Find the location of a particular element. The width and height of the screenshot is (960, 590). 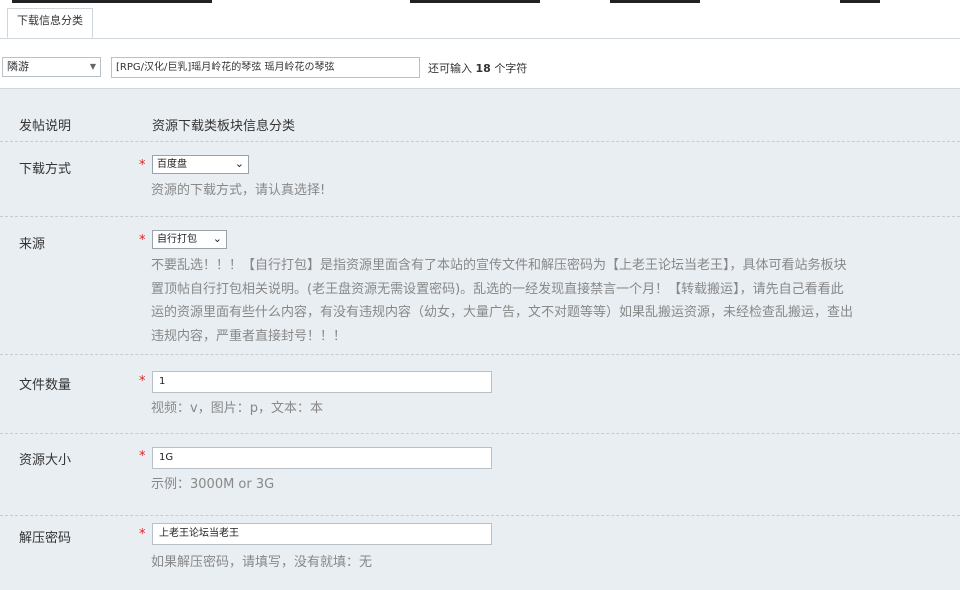

tab-bar: 下载信息分类 is located at coordinates (480, 19).